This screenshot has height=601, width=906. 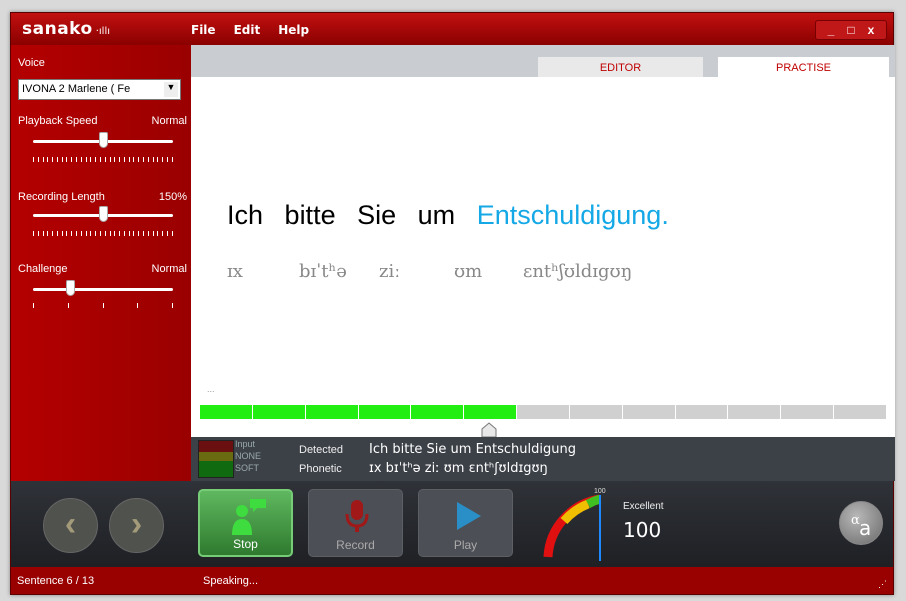 I want to click on voice-value: IVONA 2 Marlene ( Fe, so click(x=76, y=89).